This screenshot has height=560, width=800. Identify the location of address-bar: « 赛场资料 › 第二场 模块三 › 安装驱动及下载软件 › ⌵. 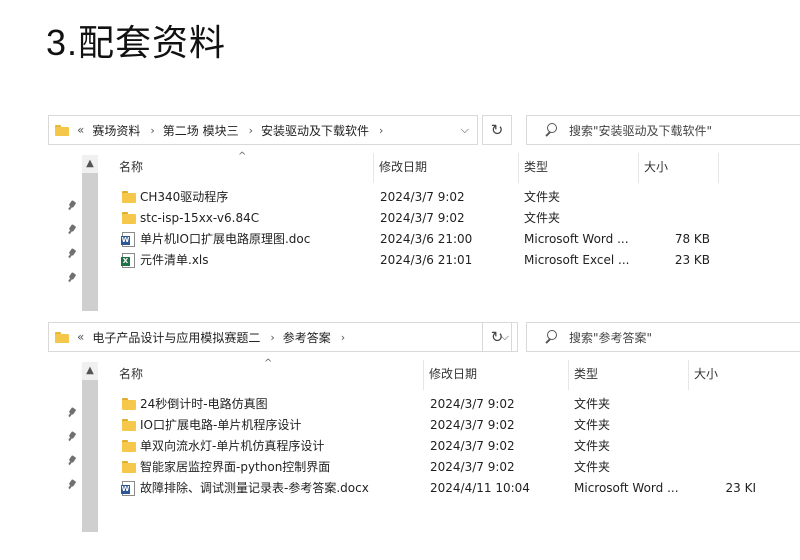
(263, 130).